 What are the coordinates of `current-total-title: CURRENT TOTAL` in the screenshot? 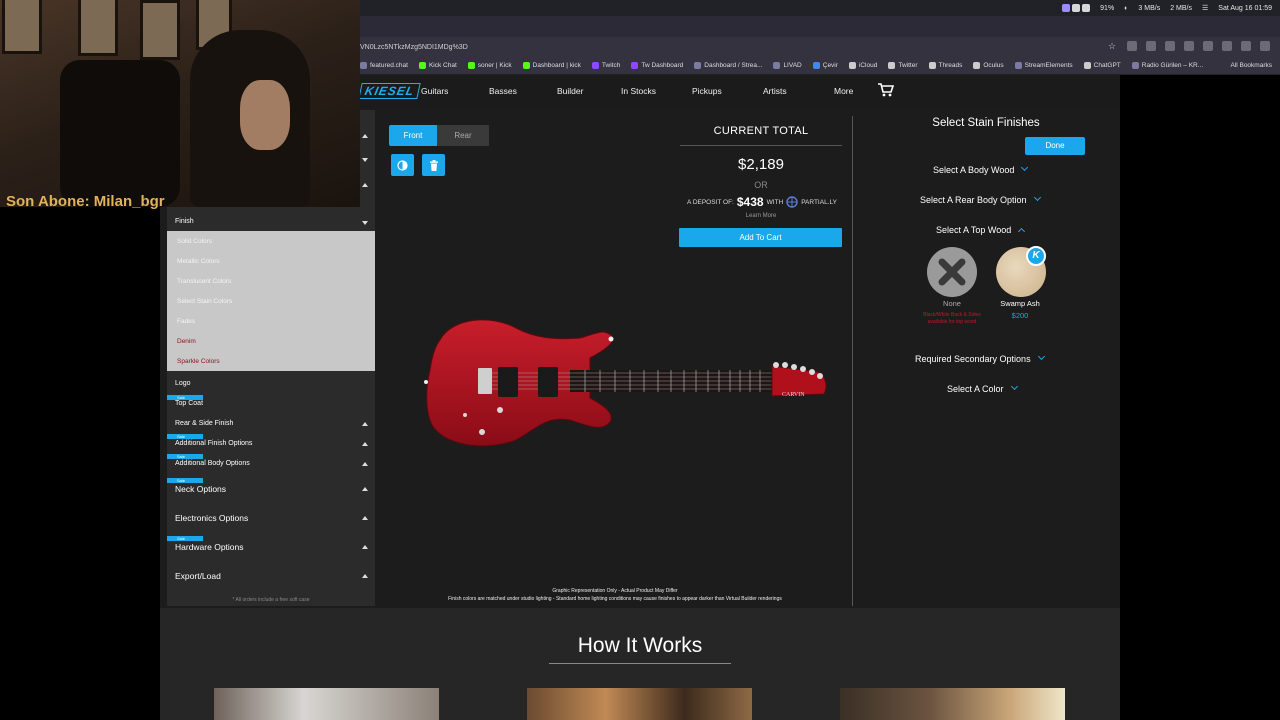 It's located at (761, 131).